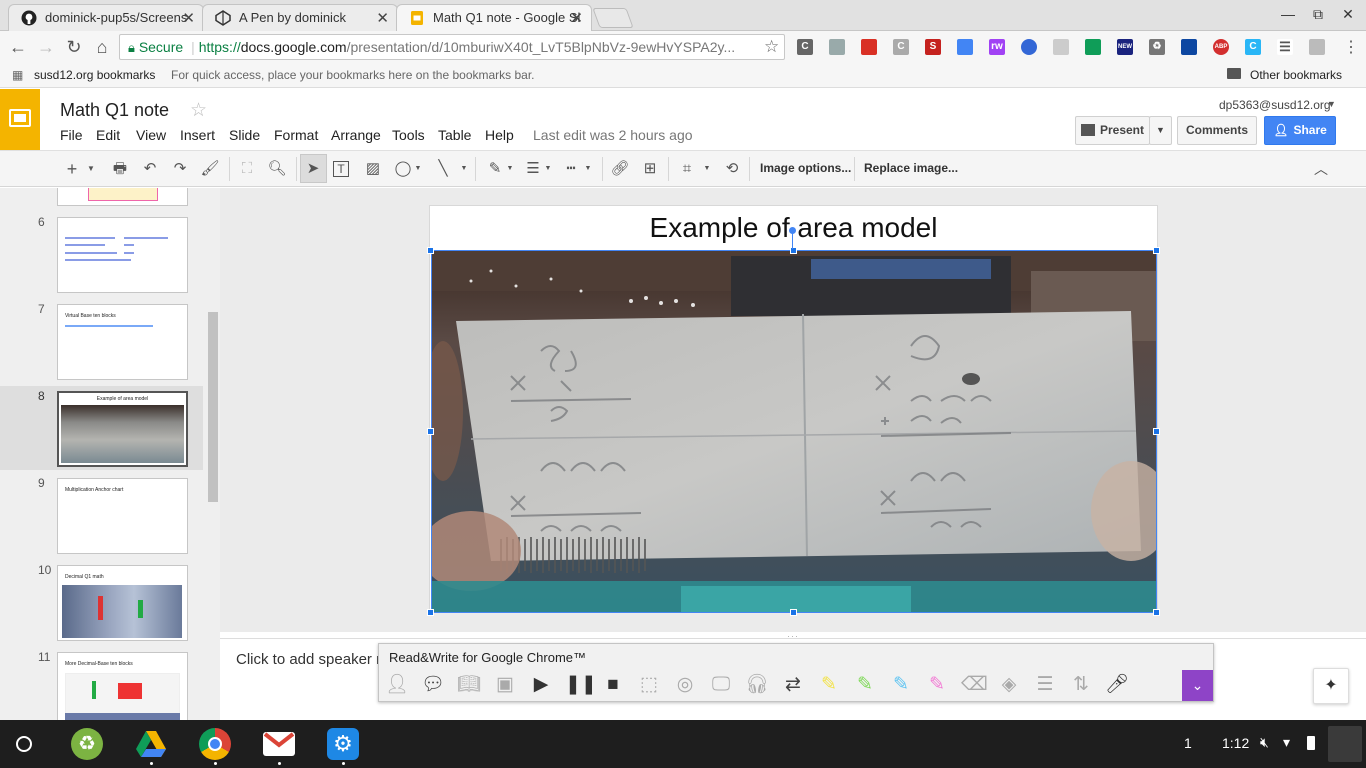 This screenshot has height=768, width=1366. I want to click on crop-icon: ⌗, so click(687, 169).